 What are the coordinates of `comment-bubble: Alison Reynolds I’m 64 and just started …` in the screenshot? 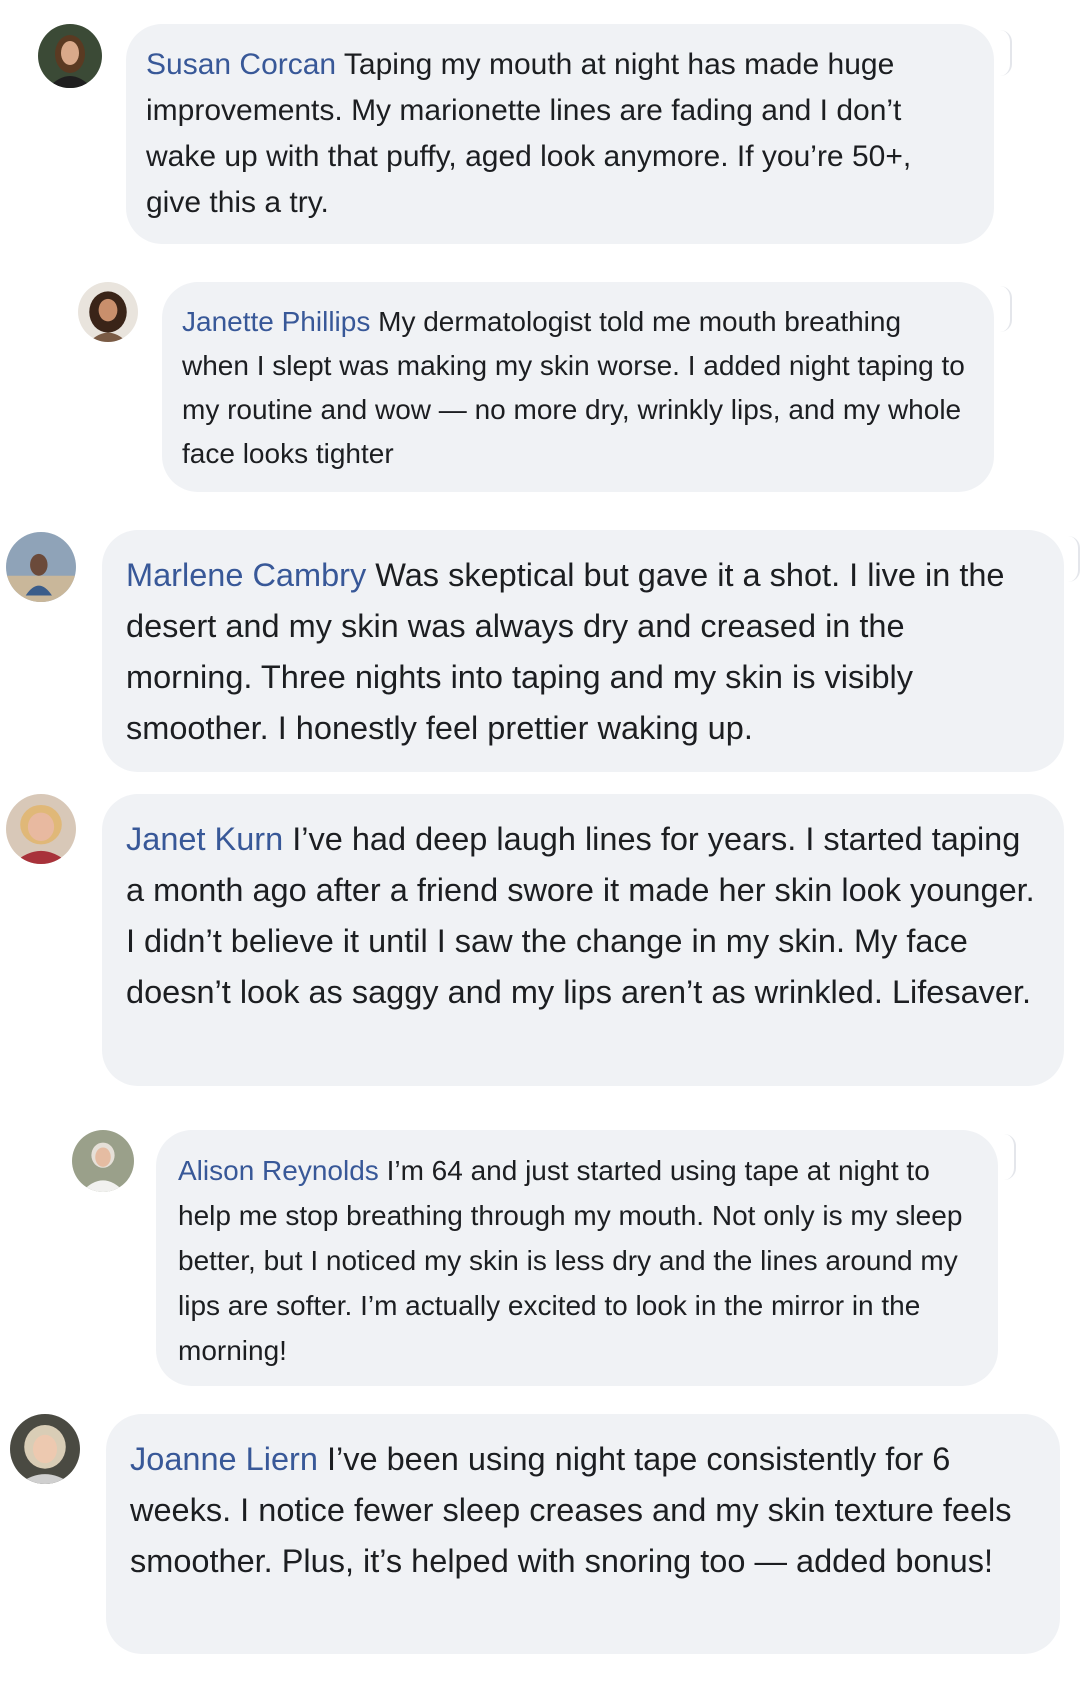 It's located at (577, 1258).